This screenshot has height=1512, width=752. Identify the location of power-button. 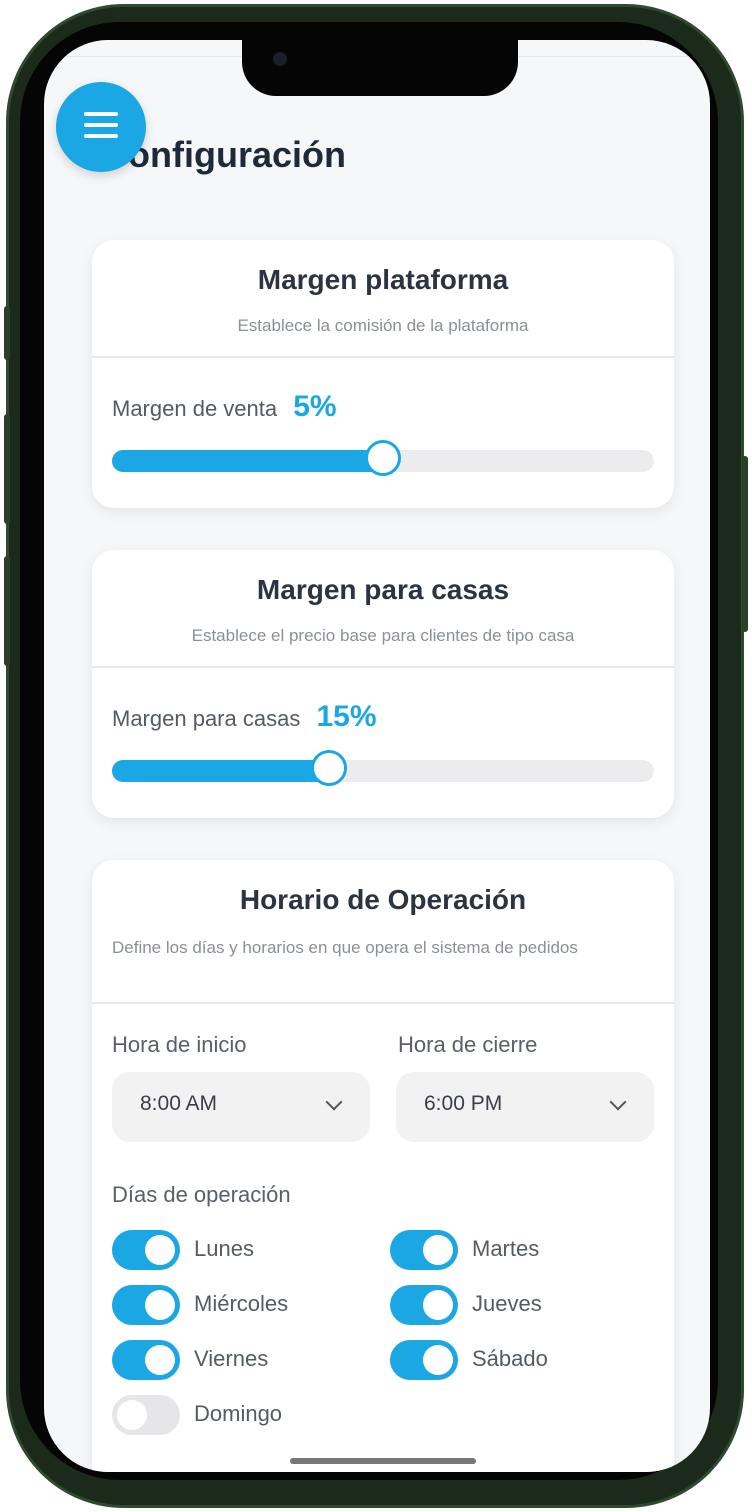
(745, 544).